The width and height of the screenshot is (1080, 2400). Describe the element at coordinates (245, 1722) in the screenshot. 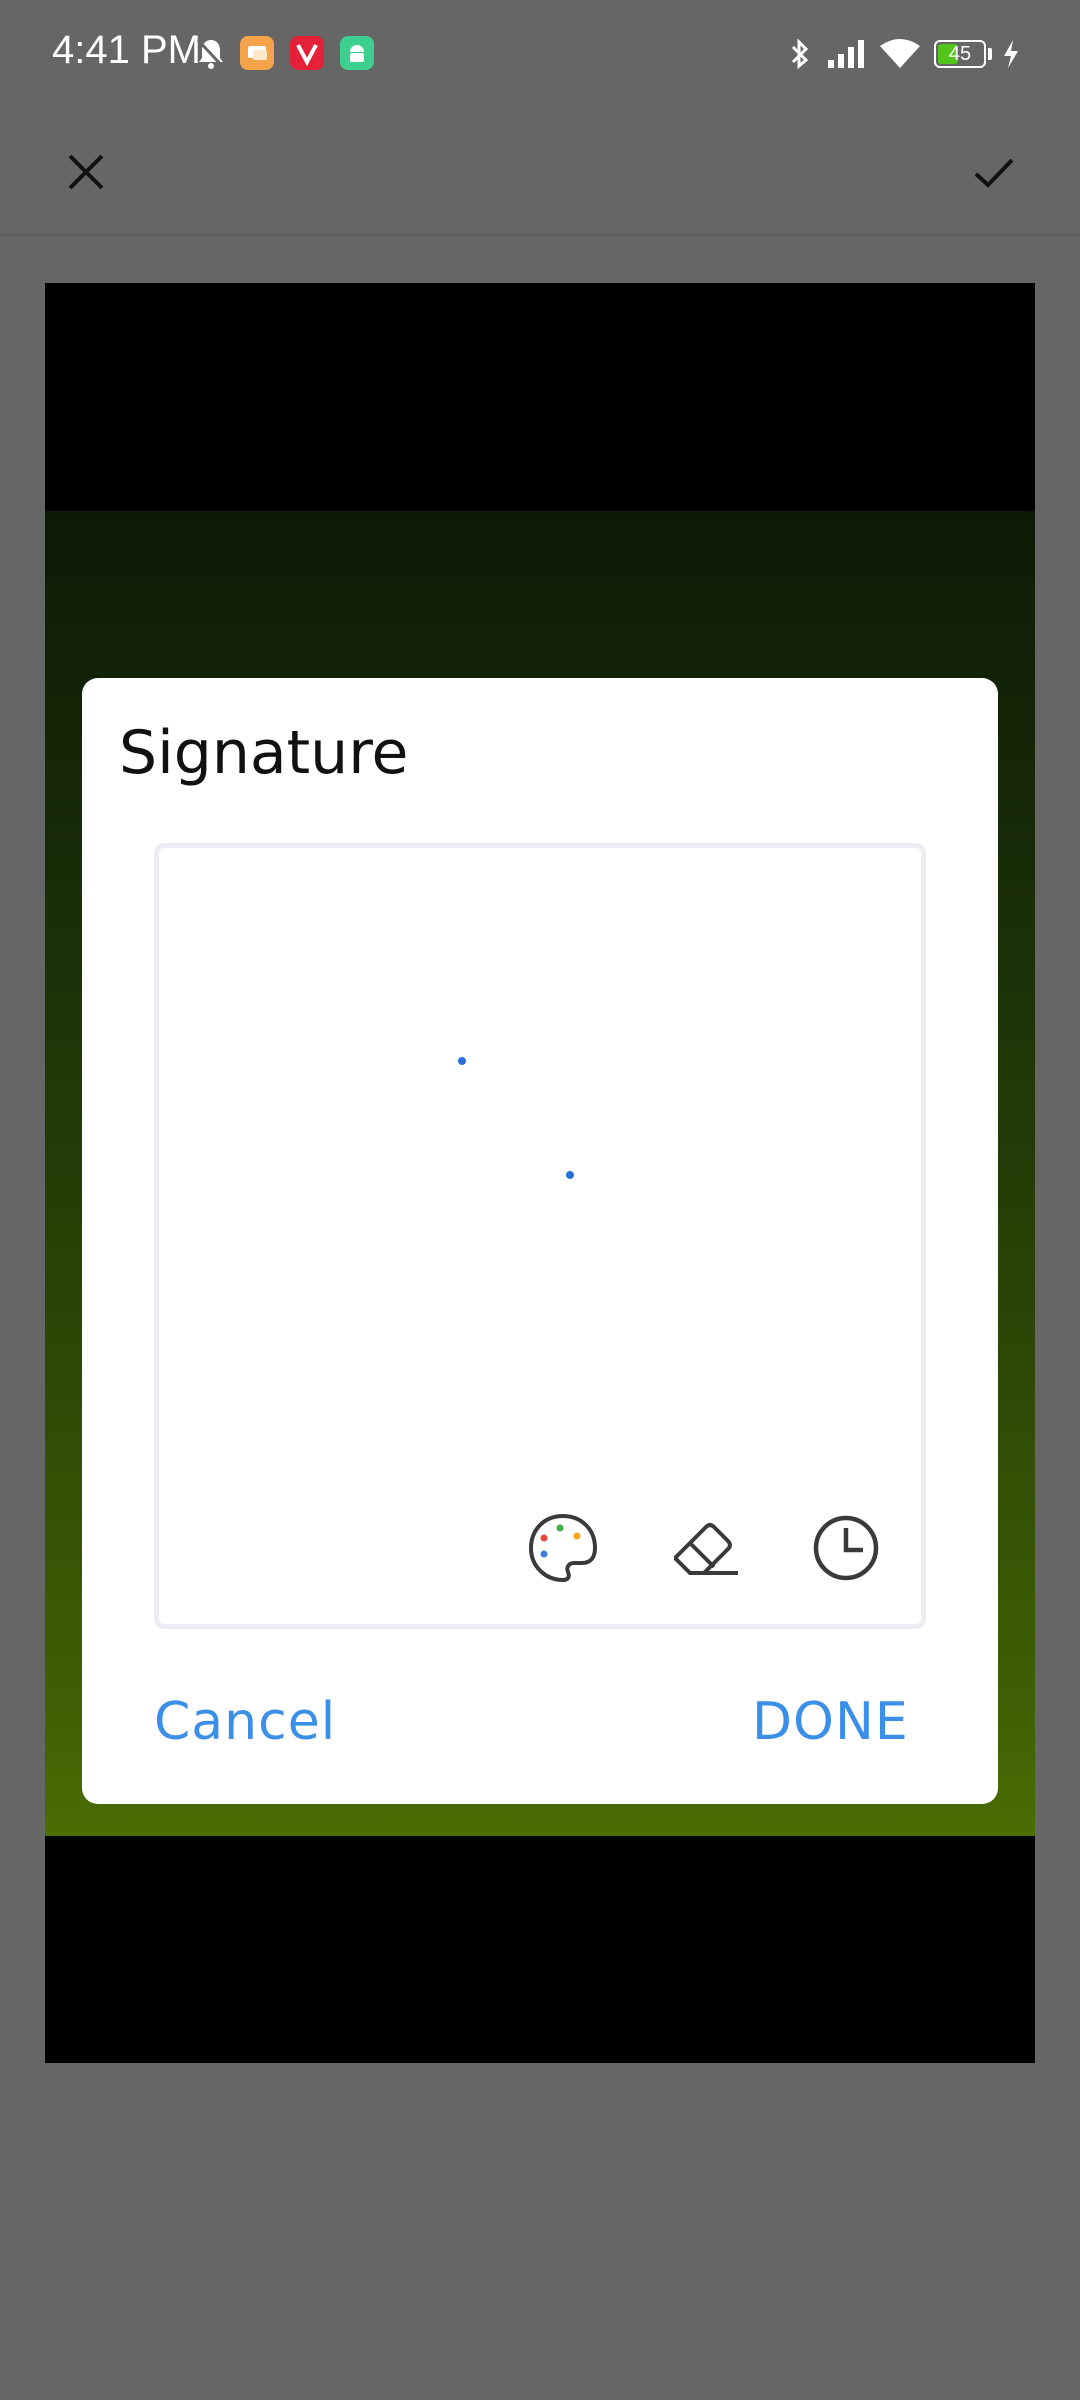

I see `cancel-button: Cancel` at that location.